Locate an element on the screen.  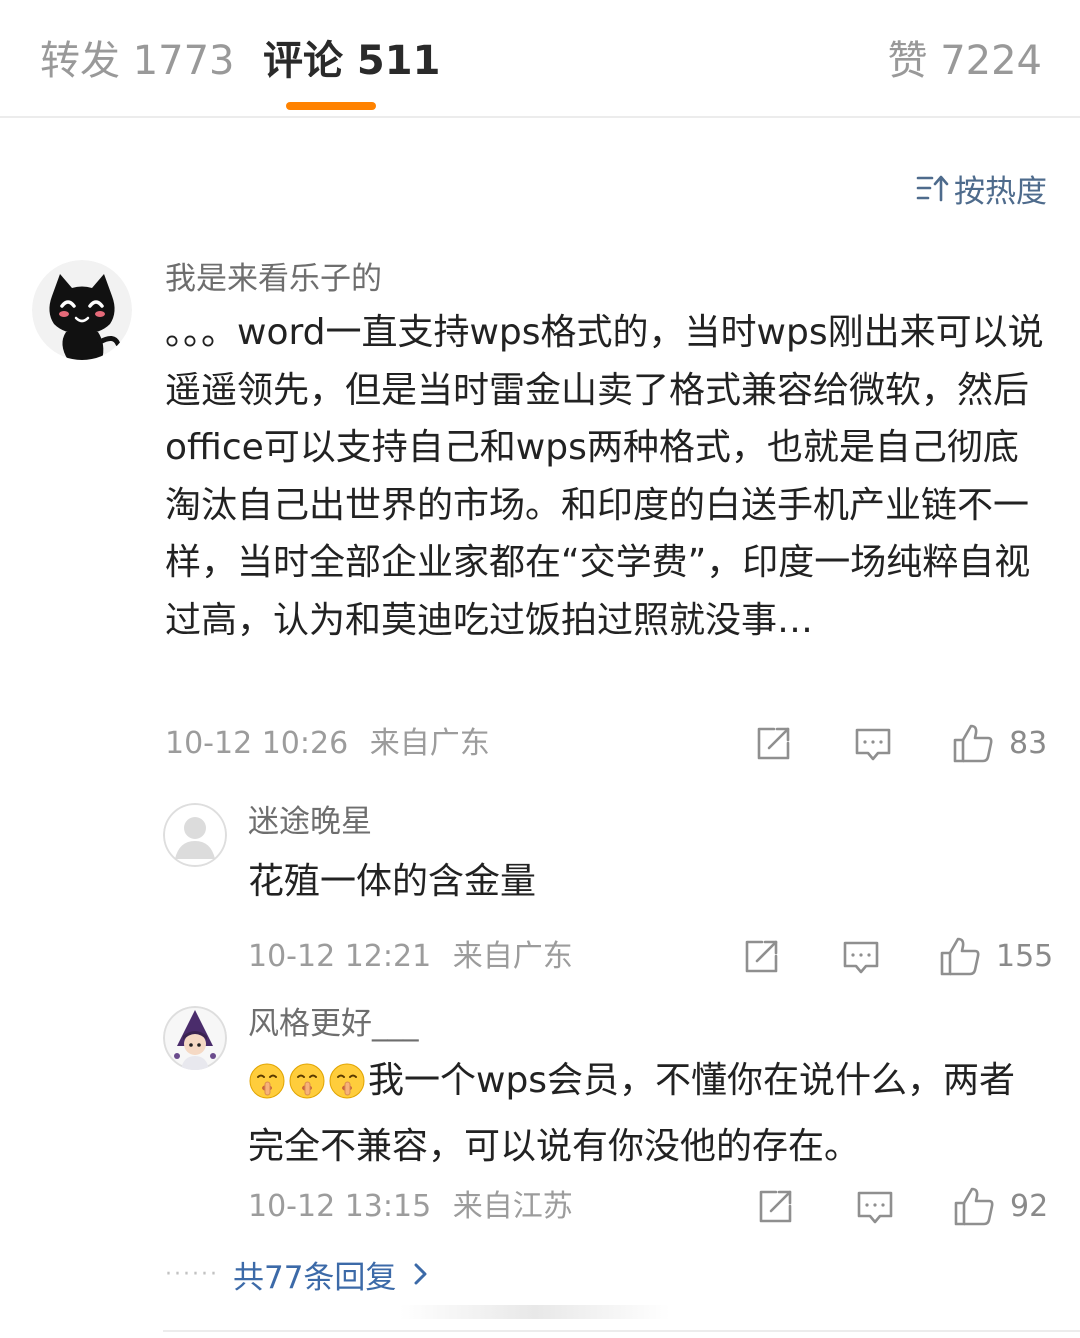
more-replies-link: ······ 共77条回复 is located at coordinates (297, 1274).